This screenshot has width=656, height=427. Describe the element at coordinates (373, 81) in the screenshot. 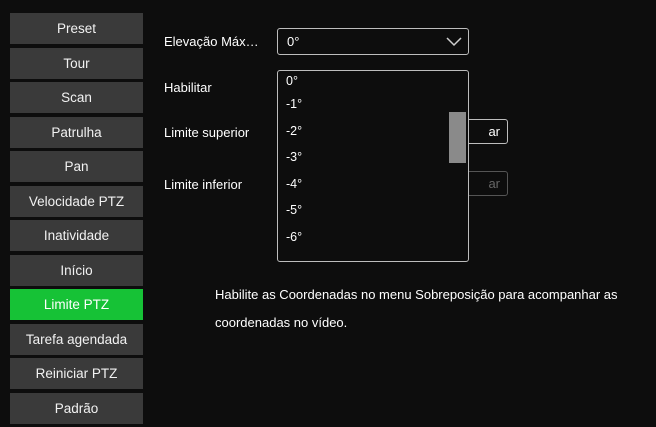

I see `dropdown-option: 0°` at that location.